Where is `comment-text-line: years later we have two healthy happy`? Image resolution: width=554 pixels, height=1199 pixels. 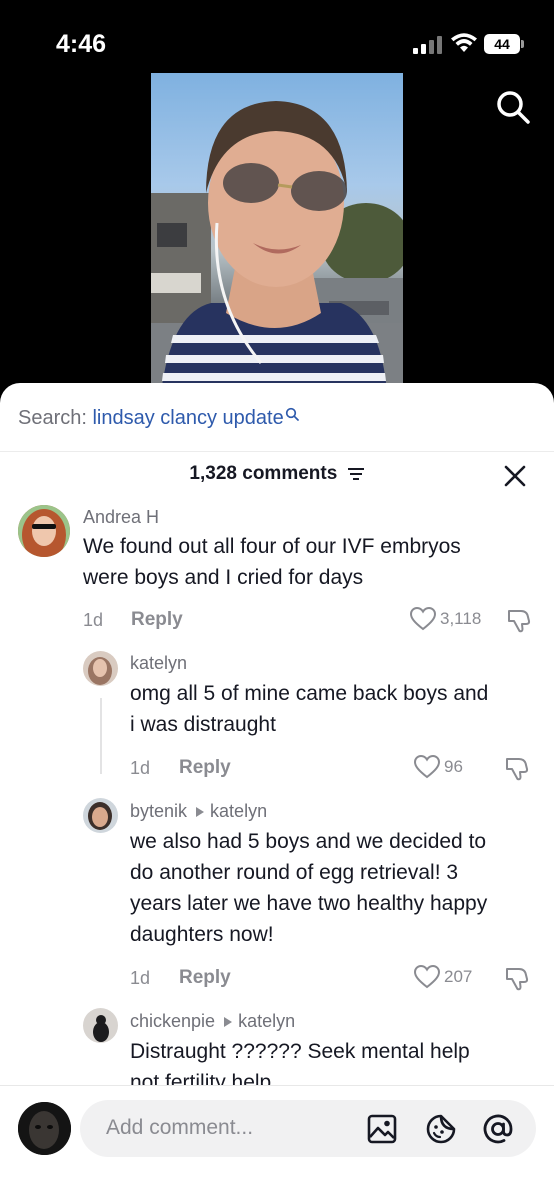 comment-text-line: years later we have two healthy happy is located at coordinates (309, 903).